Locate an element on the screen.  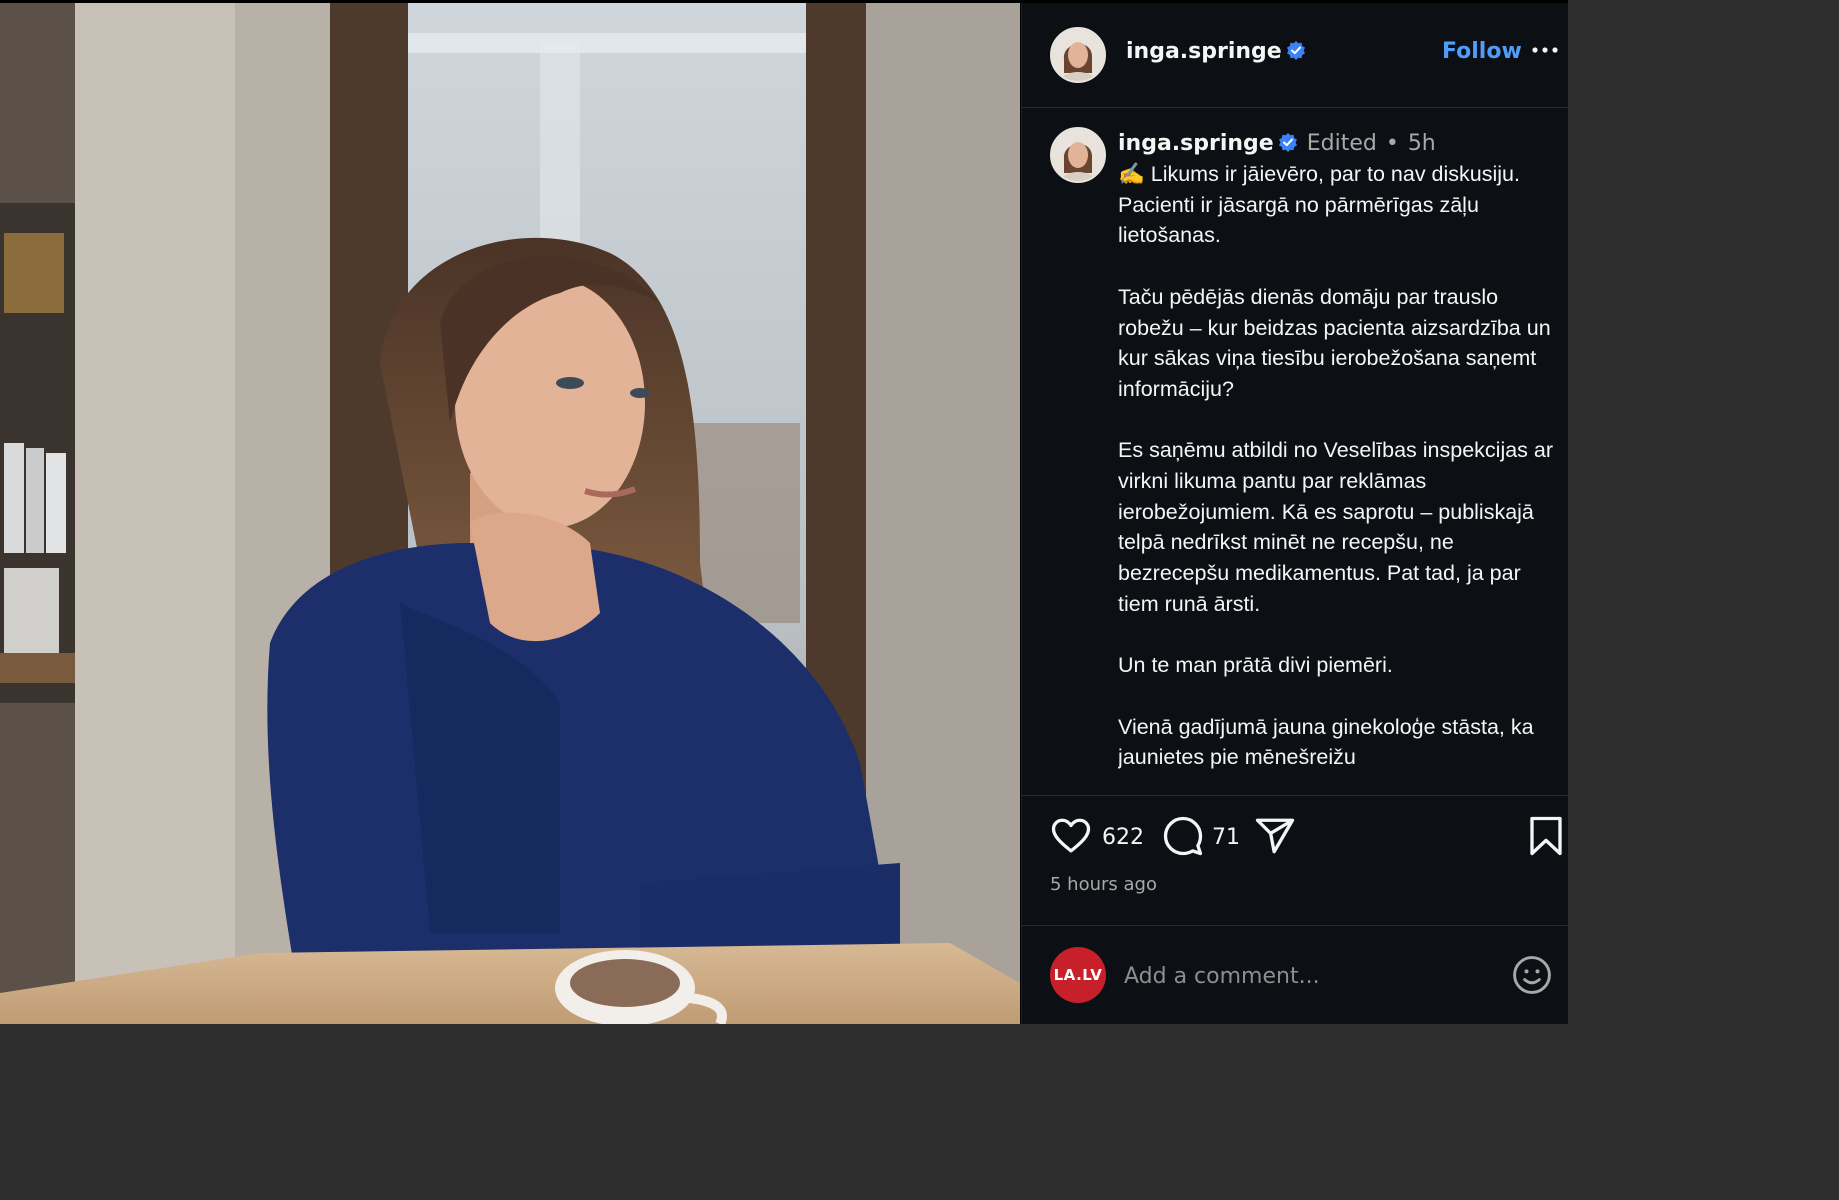
send-icon is located at coordinates (1275, 836).